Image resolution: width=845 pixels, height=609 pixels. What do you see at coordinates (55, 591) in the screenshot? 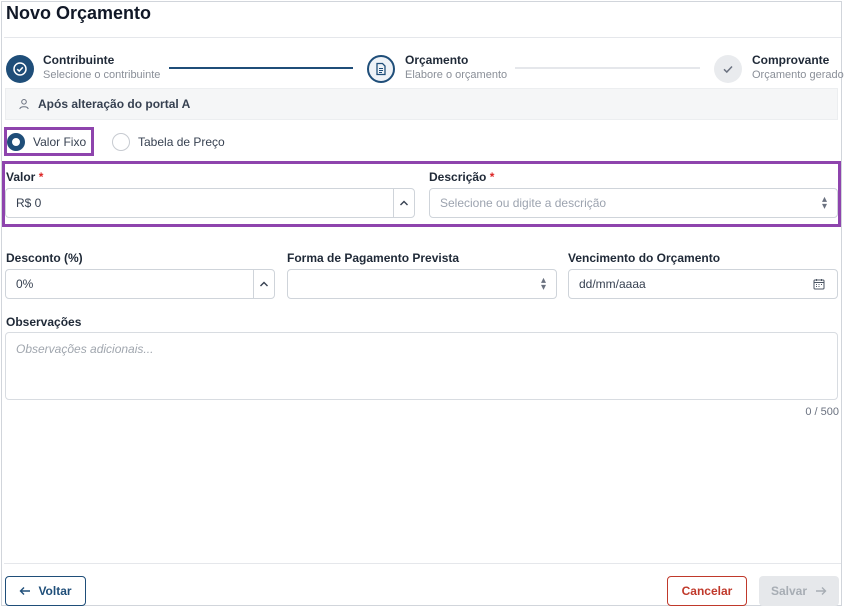
I see `back-button-label: Voltar` at bounding box center [55, 591].